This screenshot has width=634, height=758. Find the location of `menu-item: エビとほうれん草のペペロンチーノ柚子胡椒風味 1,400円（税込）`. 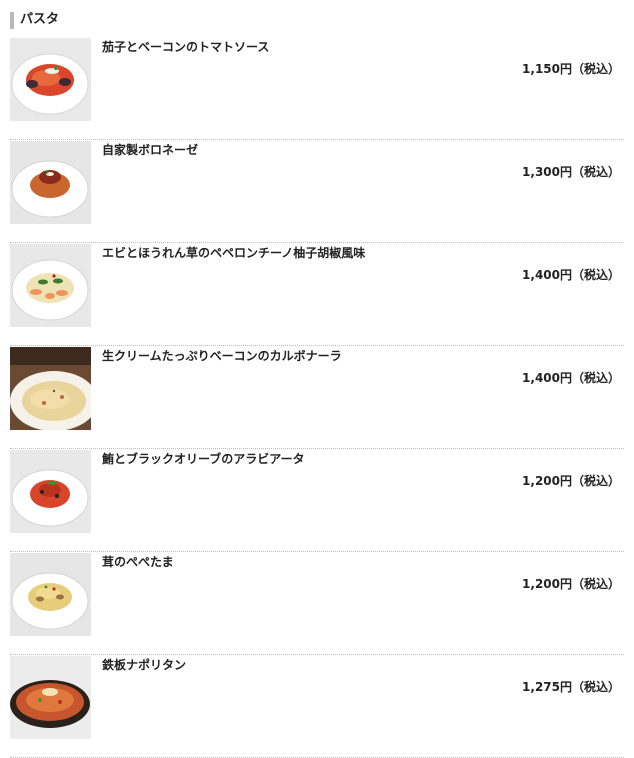

menu-item: エビとほうれん草のペペロンチーノ柚子胡椒風味 1,400円（税込） is located at coordinates (317, 294).